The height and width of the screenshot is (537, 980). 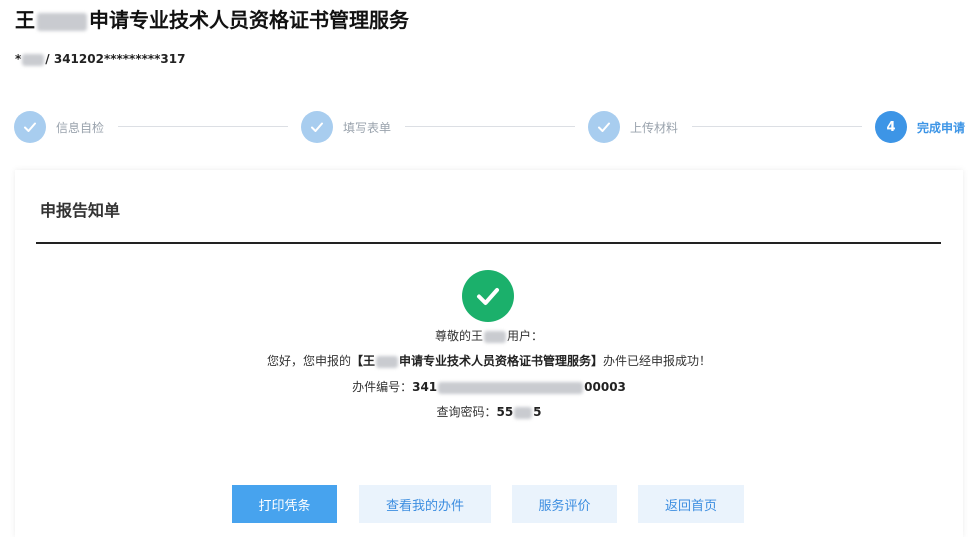 I want to click on title-suffix: 申请专业技术人员资格证书管理服务, so click(x=249, y=20).